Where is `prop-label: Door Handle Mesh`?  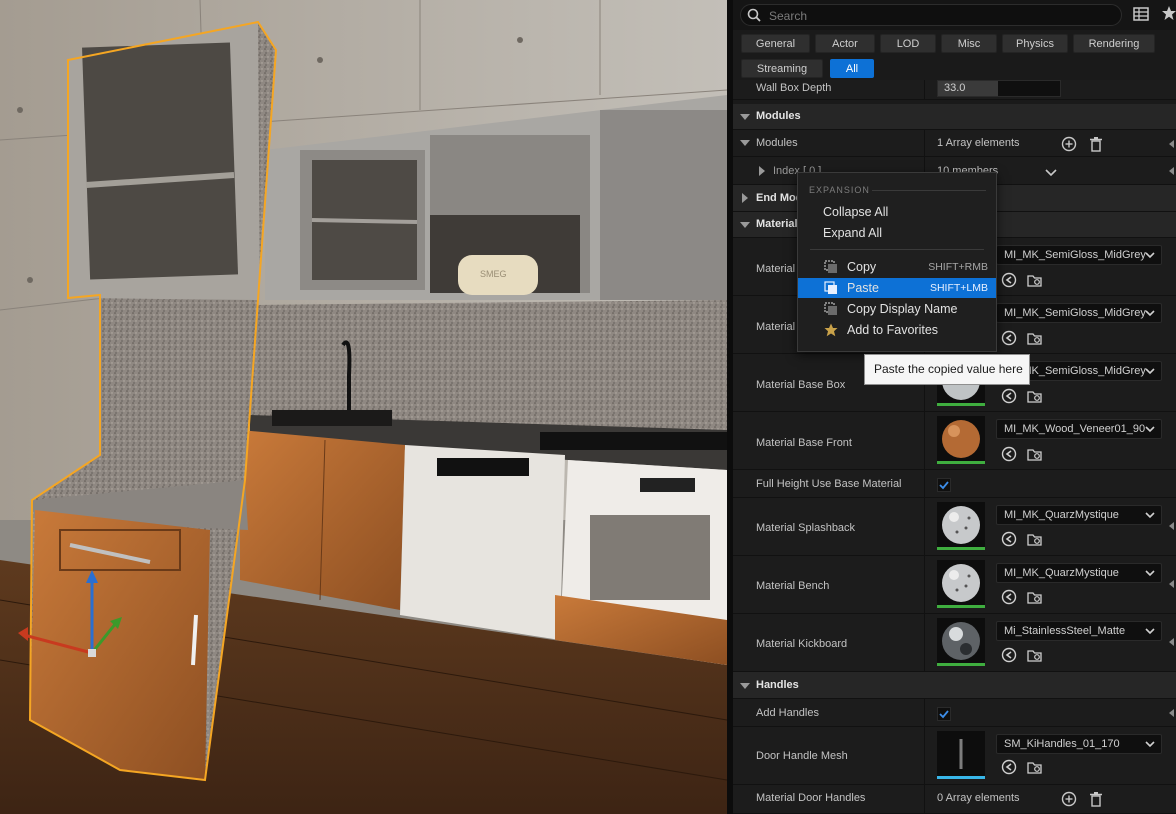
prop-label: Door Handle Mesh is located at coordinates (802, 756).